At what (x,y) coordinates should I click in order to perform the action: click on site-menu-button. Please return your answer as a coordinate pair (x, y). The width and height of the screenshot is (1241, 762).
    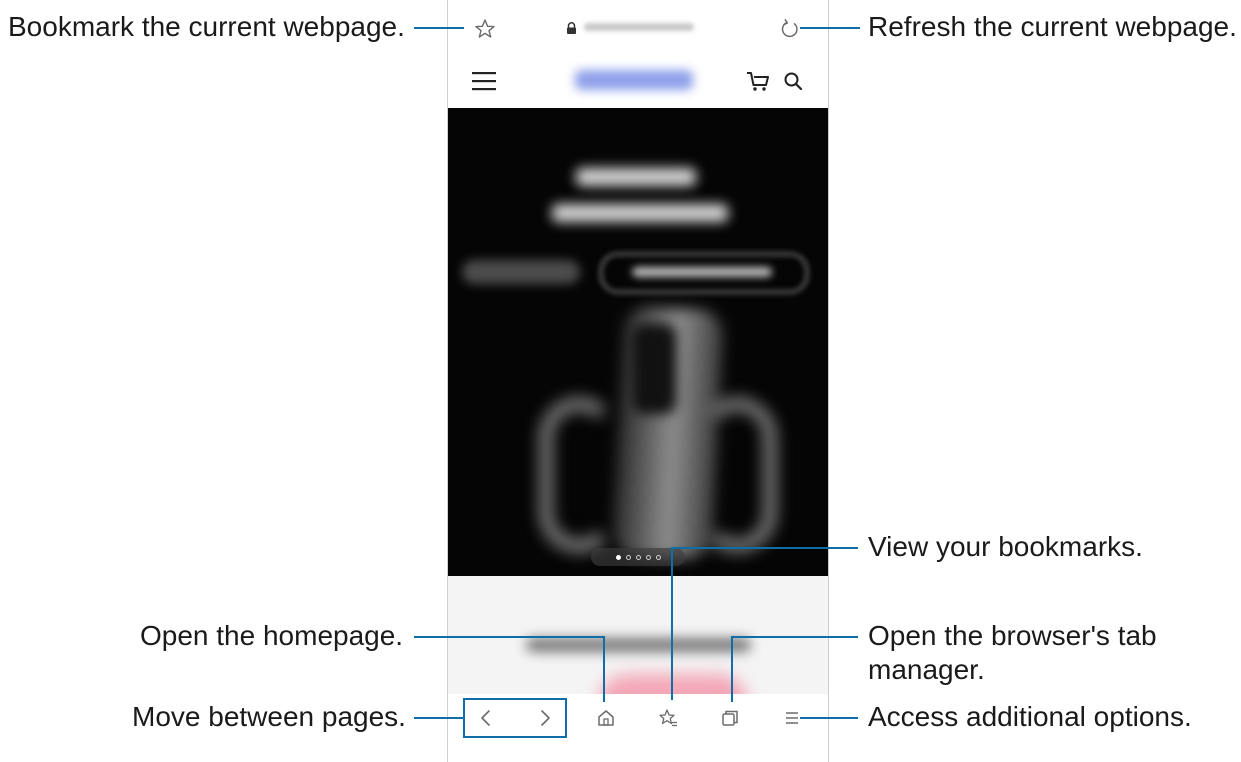
    Looking at the image, I should click on (484, 81).